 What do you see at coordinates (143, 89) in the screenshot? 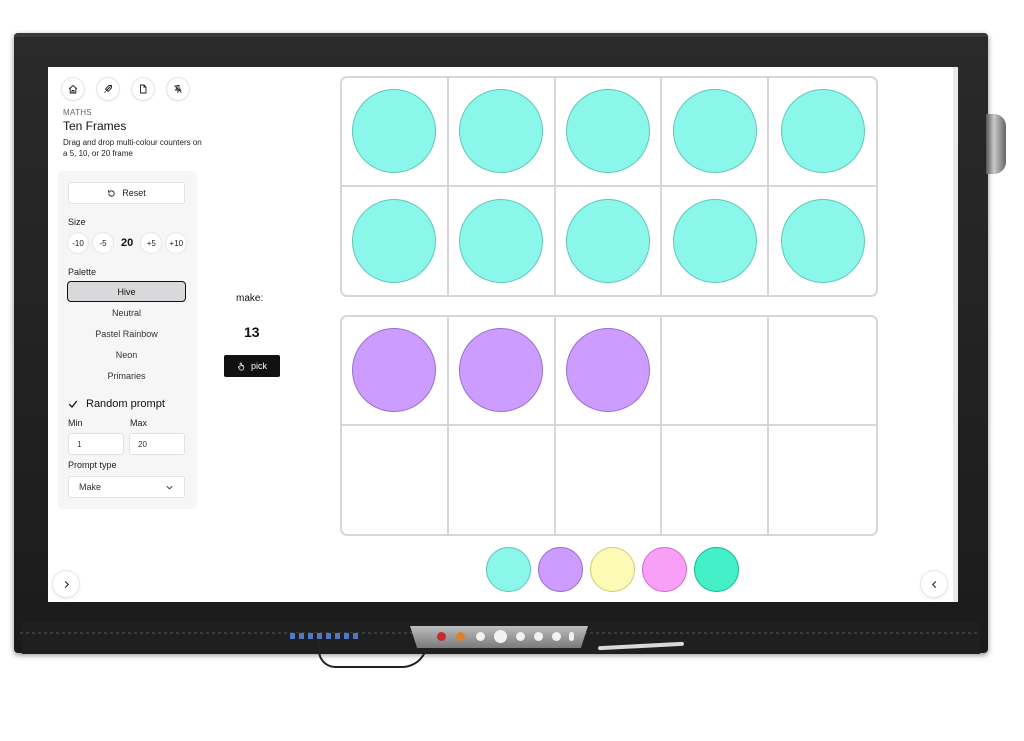
I see `document-icon` at bounding box center [143, 89].